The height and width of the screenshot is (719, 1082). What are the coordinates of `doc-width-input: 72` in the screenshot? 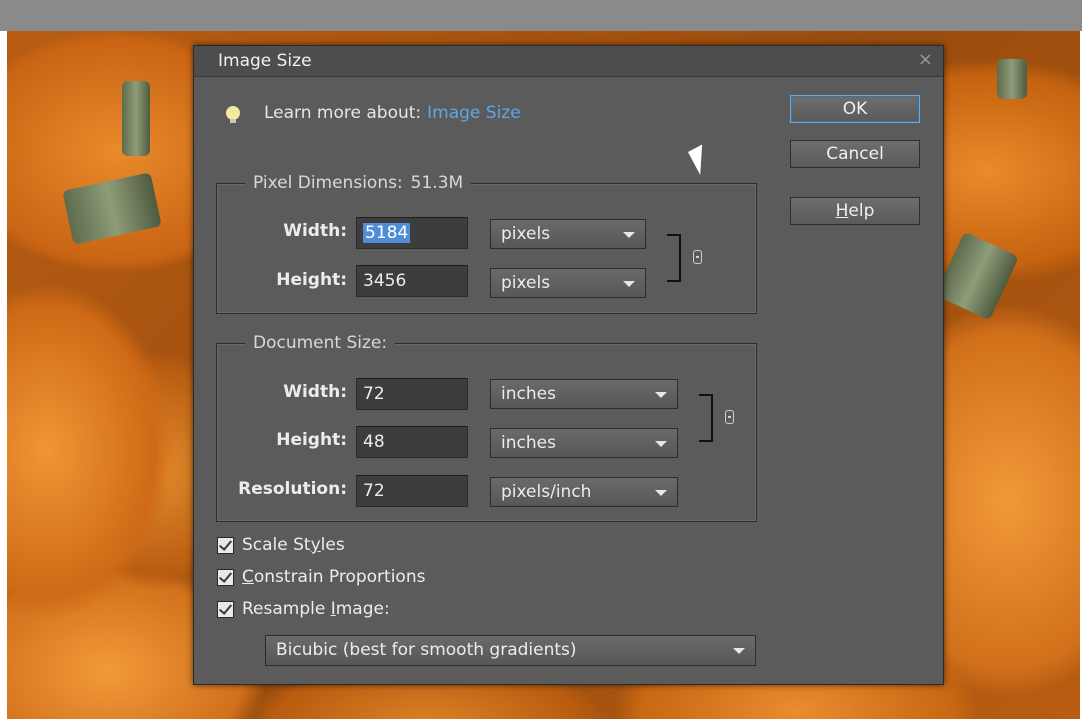 It's located at (412, 394).